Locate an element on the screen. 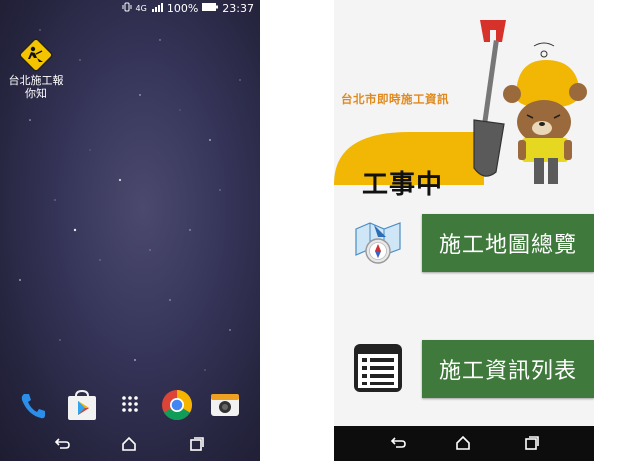 Image resolution: width=623 pixels, height=461 pixels. phone-app is located at coordinates (33, 405).